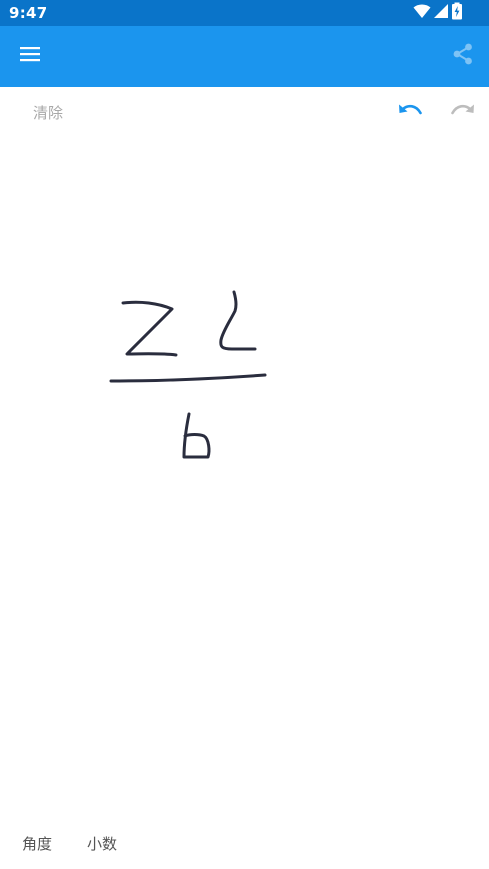  What do you see at coordinates (102, 843) in the screenshot?
I see `decimal-mode-button: 小数` at bounding box center [102, 843].